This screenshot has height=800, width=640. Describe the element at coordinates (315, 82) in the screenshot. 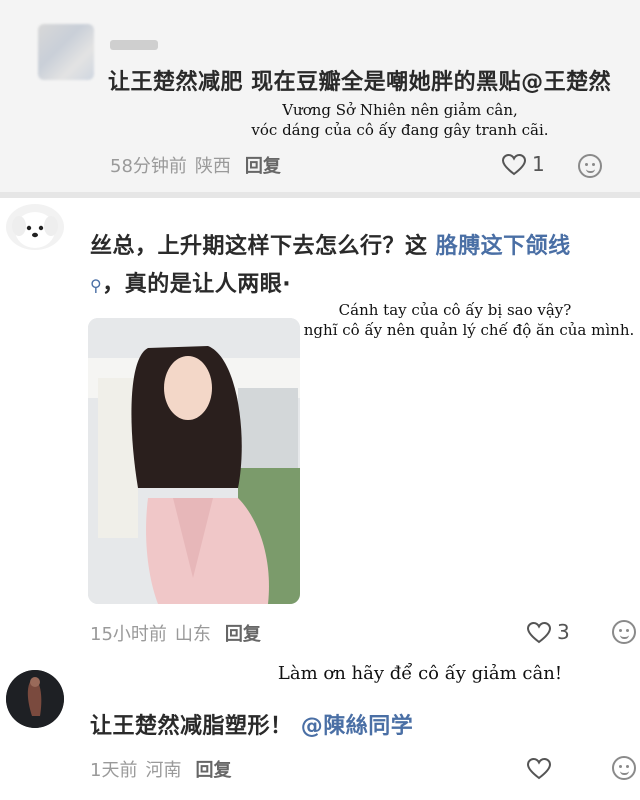

I see `comment-1-body: 让王楚然减肥 现在豆瓣全是嘲她胖的黑贴` at that location.